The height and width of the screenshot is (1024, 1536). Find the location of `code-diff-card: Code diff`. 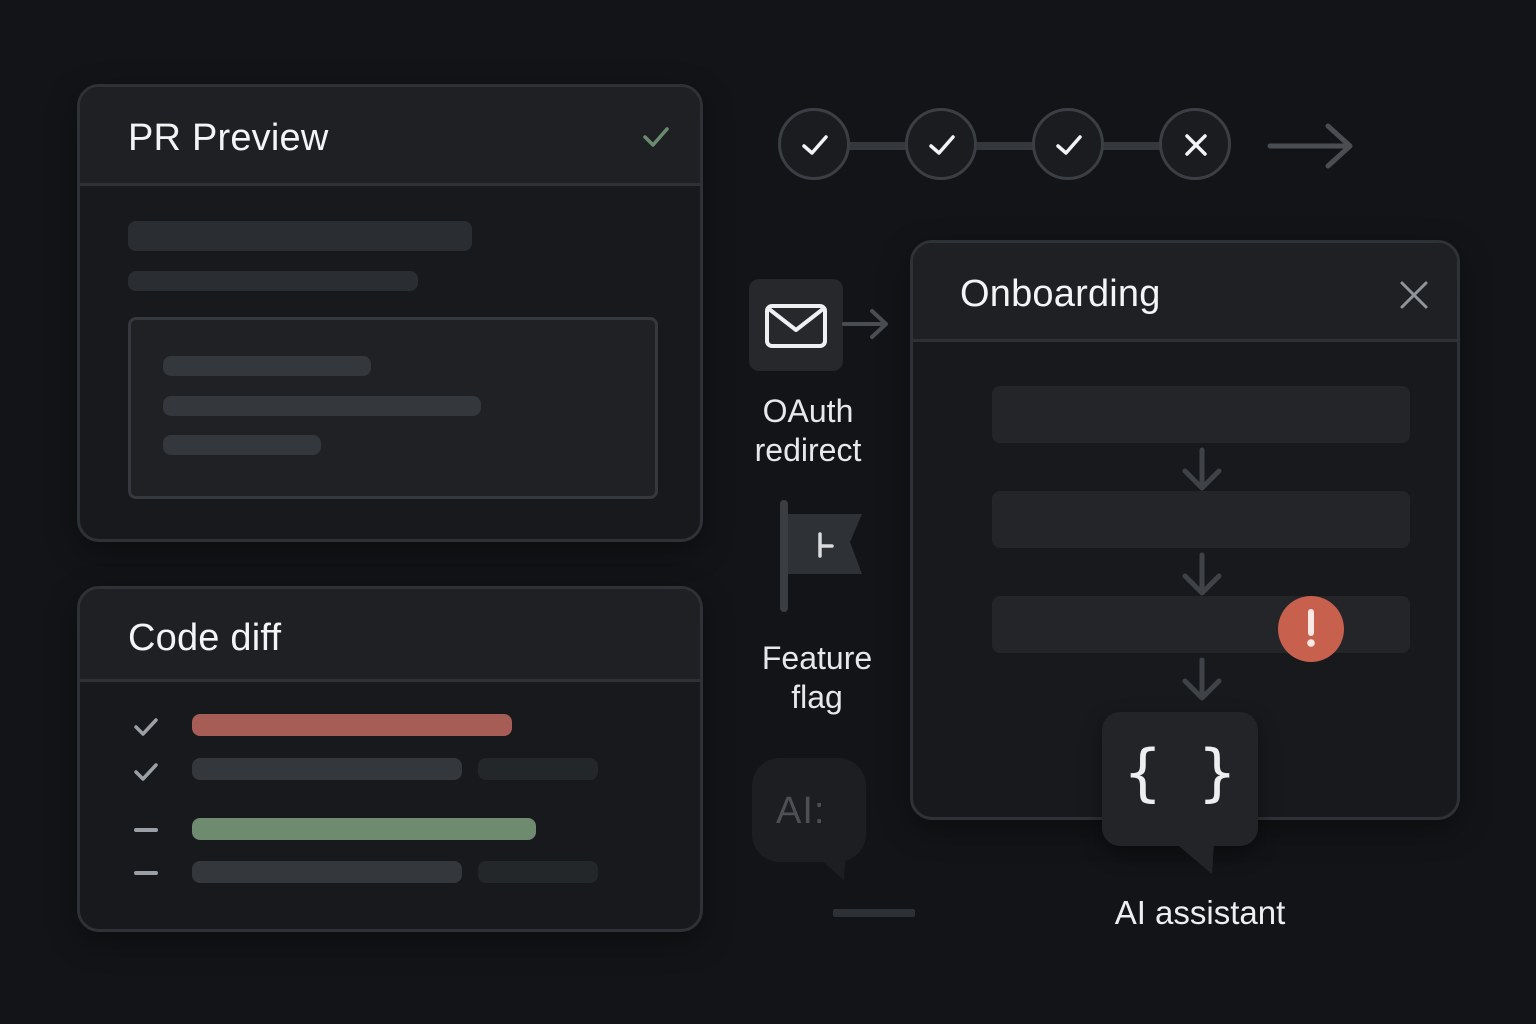

code-diff-card: Code diff is located at coordinates (390, 759).